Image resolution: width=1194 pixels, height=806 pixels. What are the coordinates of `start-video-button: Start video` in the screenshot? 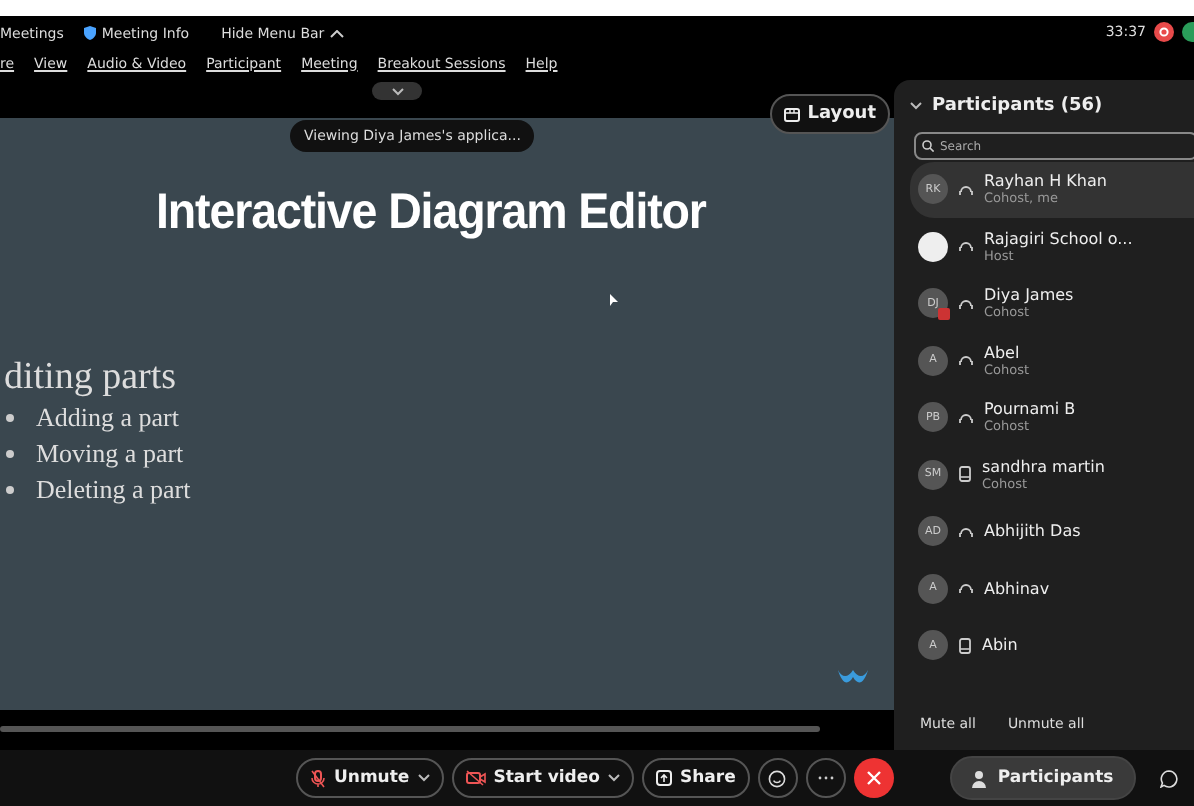 It's located at (542, 778).